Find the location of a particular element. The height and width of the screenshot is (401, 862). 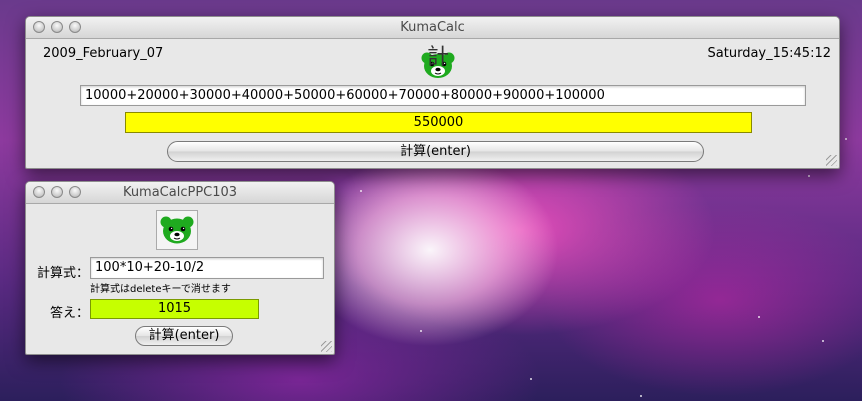

bear-icon: 計 is located at coordinates (438, 61).